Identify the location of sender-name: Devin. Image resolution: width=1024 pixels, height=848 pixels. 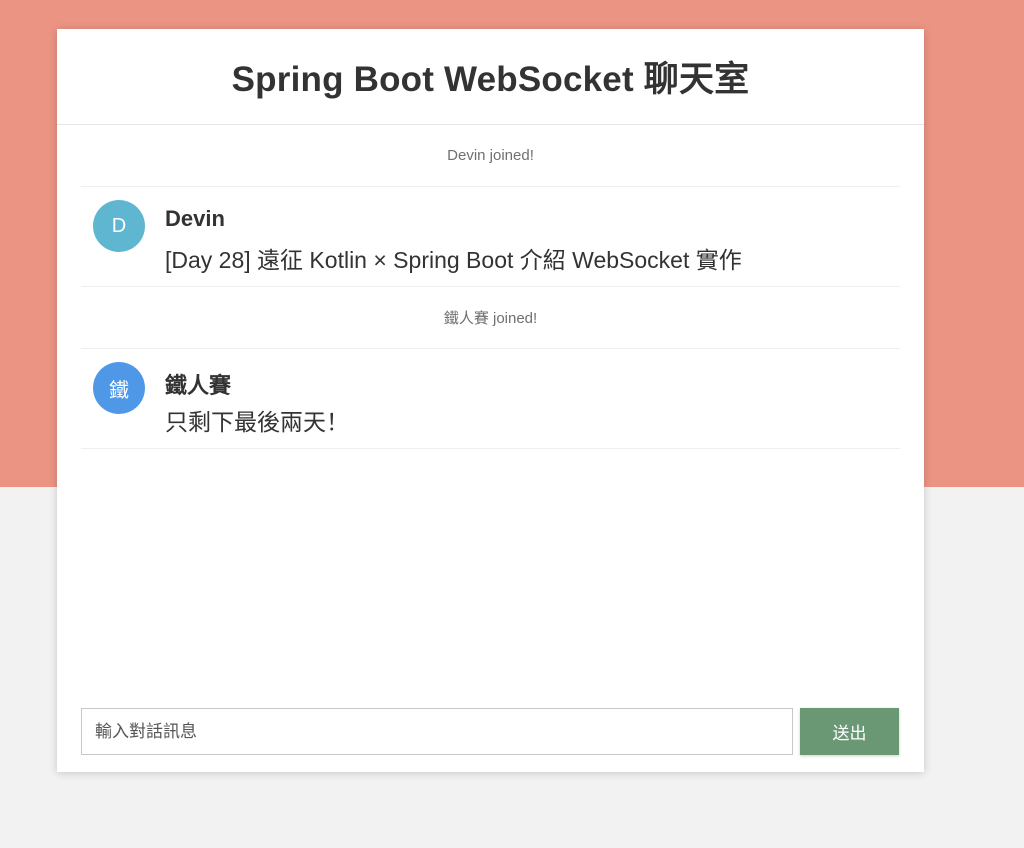
(195, 218).